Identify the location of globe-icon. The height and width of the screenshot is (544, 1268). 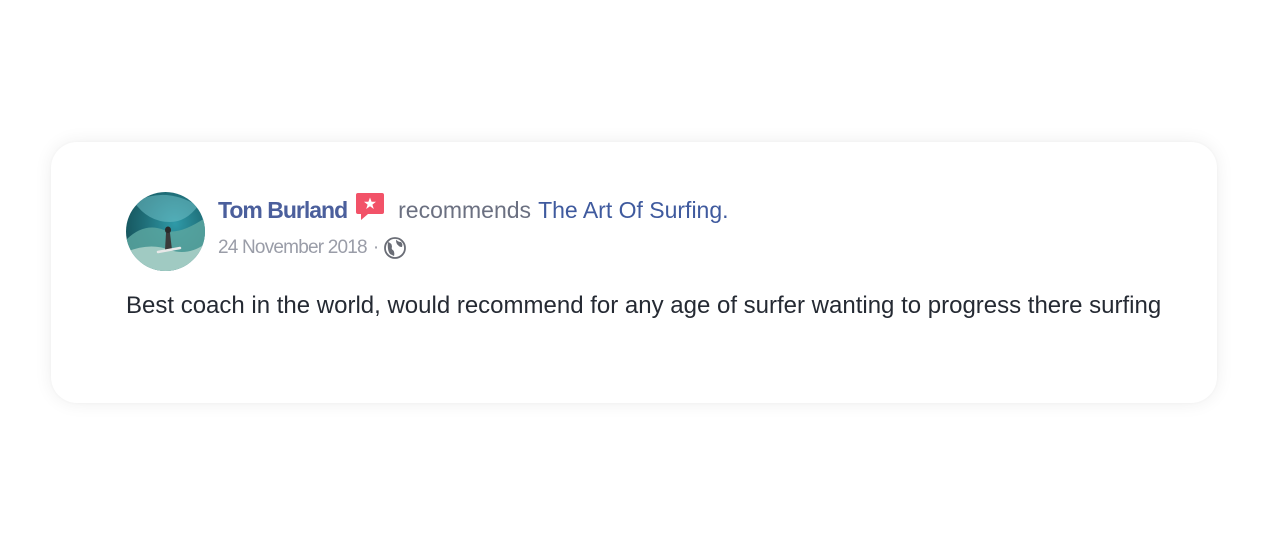
(395, 248).